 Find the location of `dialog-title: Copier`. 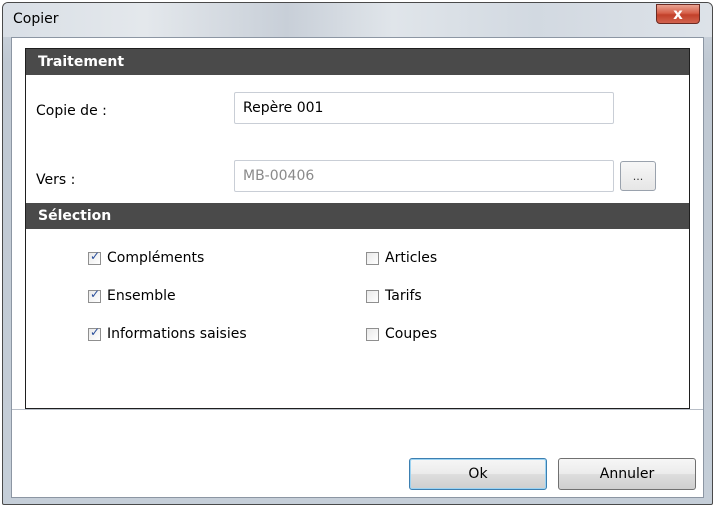

dialog-title: Copier is located at coordinates (36, 19).